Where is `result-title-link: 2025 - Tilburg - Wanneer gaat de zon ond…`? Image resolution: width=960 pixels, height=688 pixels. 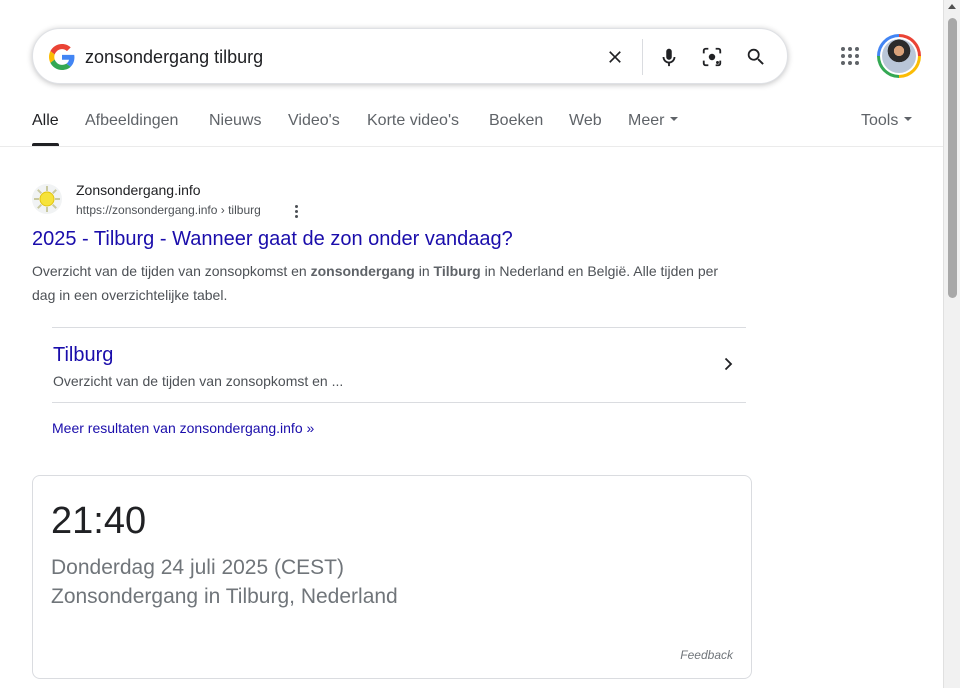
result-title-link: 2025 - Tilburg - Wanneer gaat de zon ond… is located at coordinates (272, 239).